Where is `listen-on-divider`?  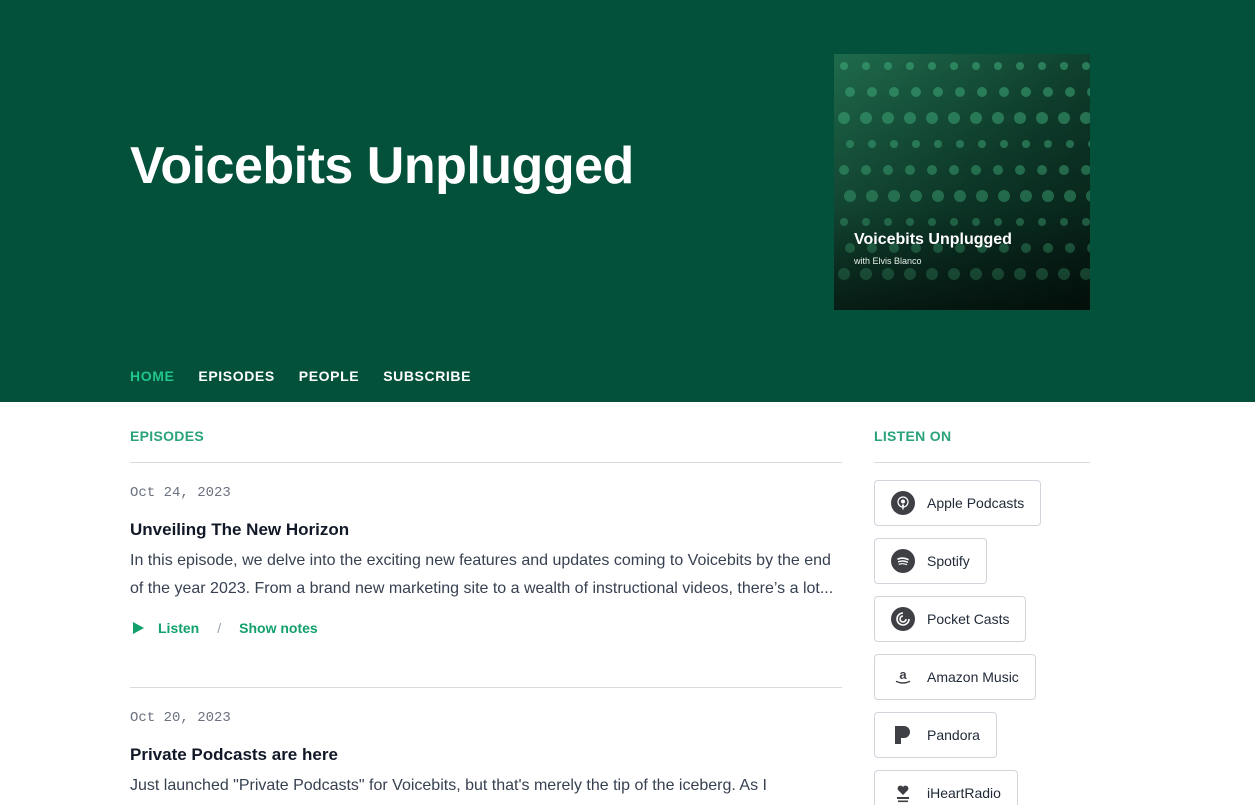
listen-on-divider is located at coordinates (982, 462).